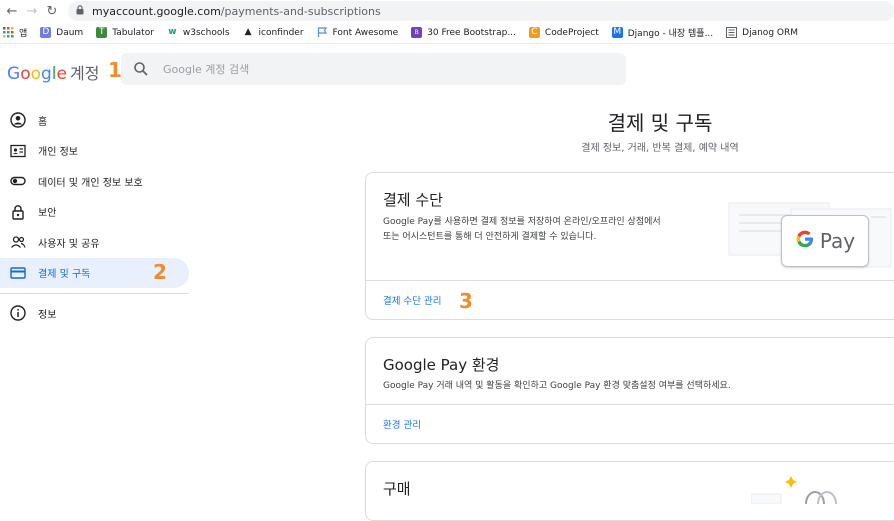 The height and width of the screenshot is (521, 894). I want to click on card-title: 구매, so click(397, 489).